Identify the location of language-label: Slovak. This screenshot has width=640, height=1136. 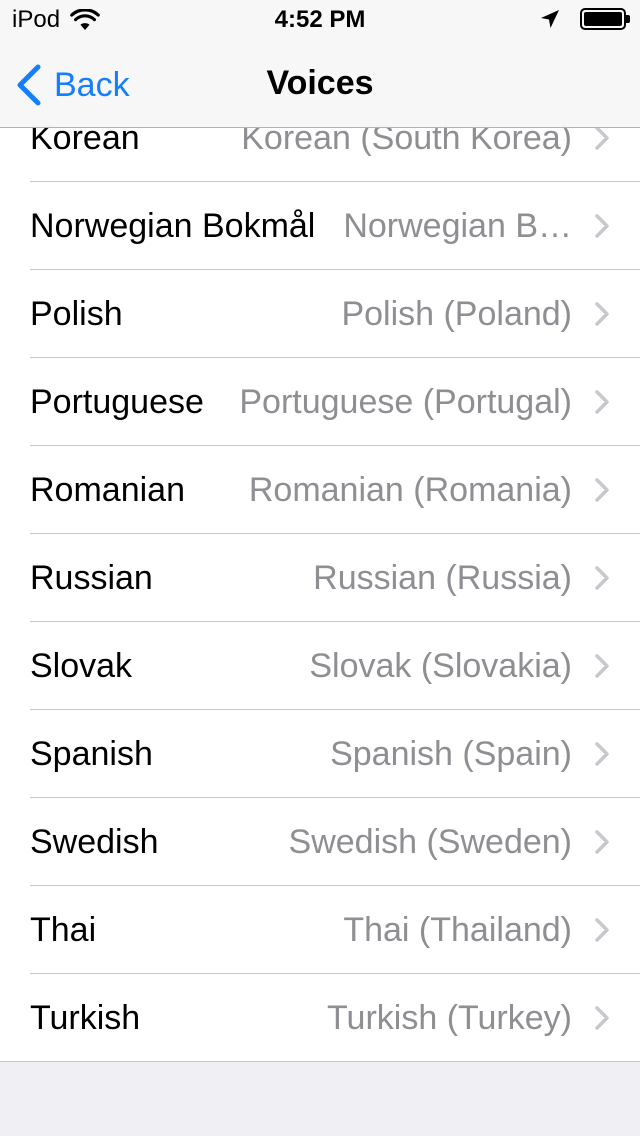
(81, 665).